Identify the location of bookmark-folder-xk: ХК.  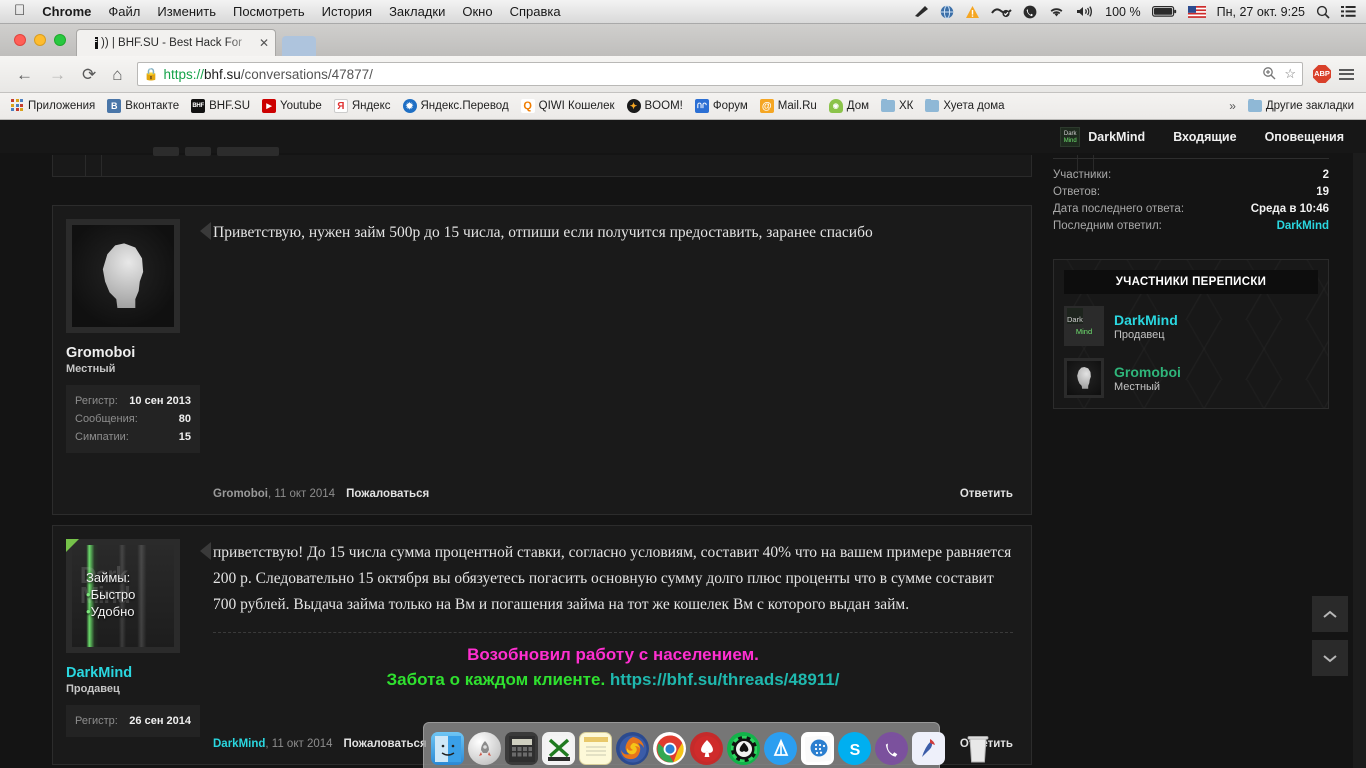
(897, 106).